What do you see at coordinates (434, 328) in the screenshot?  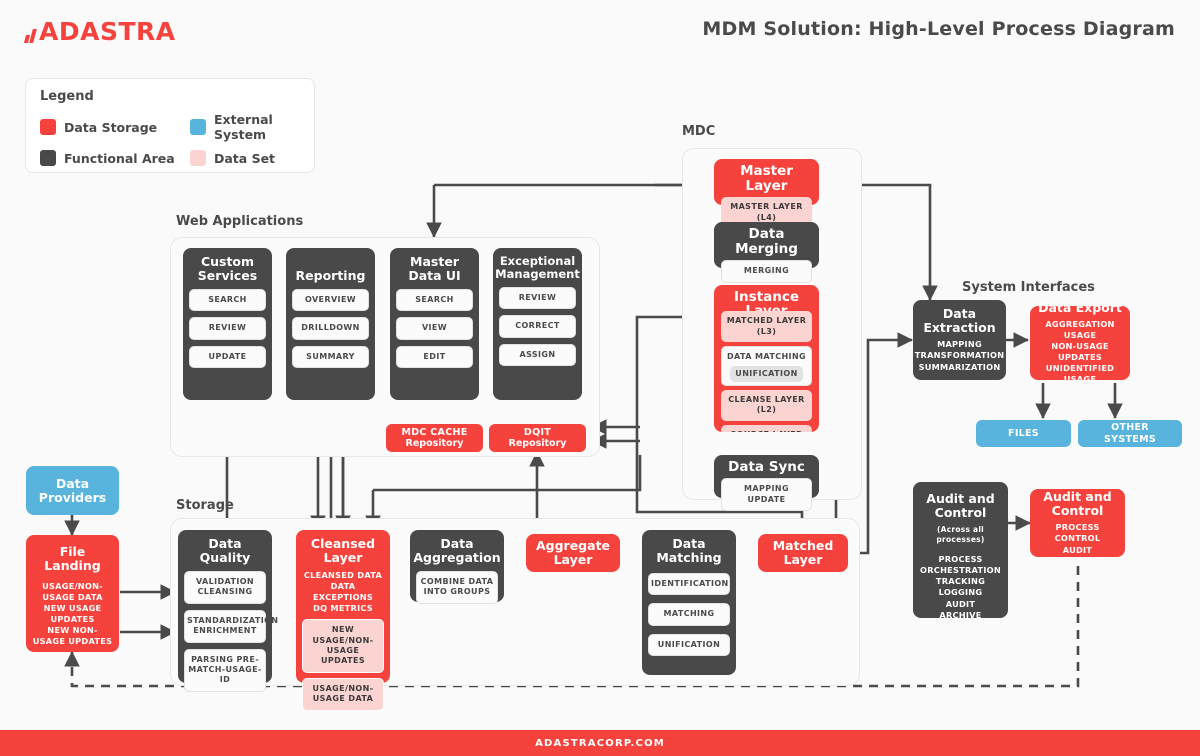 I see `webapp-item-view: VIEW` at bounding box center [434, 328].